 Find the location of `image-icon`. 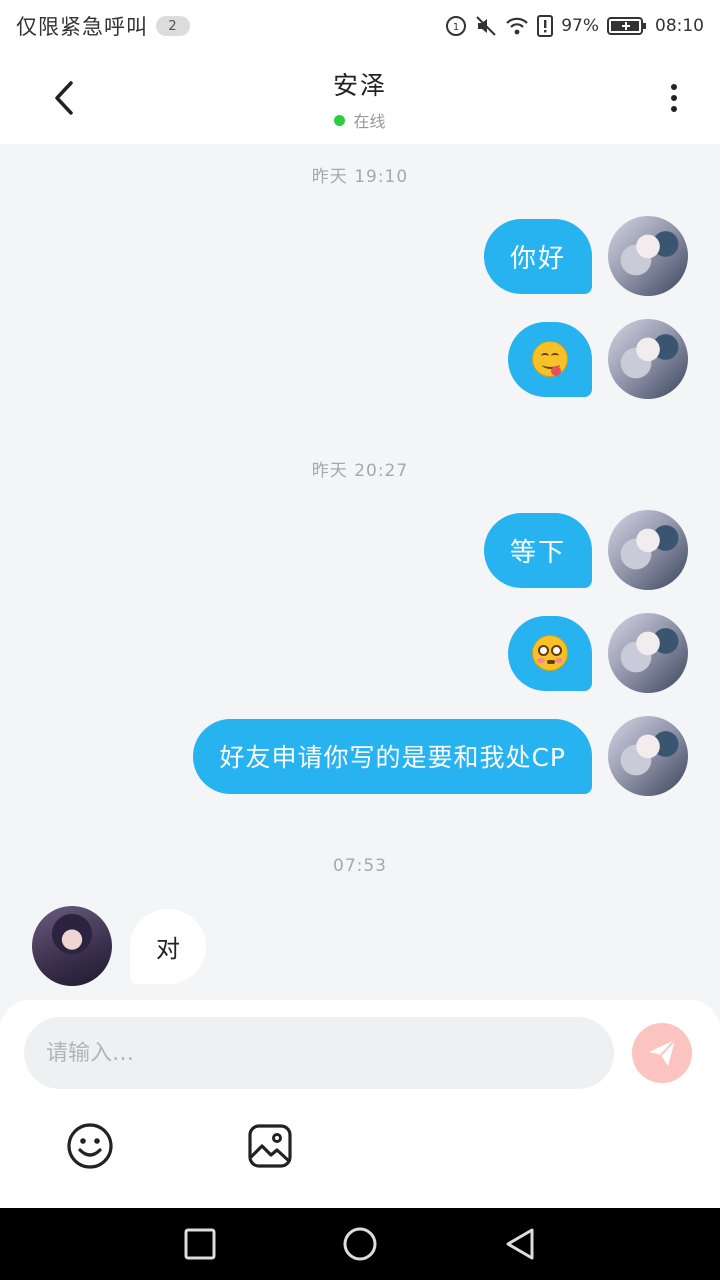

image-icon is located at coordinates (270, 1146).